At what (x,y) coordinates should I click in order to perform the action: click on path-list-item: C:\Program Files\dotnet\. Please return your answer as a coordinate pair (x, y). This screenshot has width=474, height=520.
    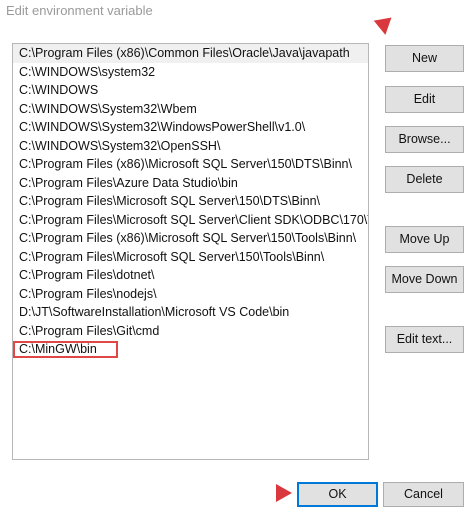
    Looking at the image, I should click on (190, 275).